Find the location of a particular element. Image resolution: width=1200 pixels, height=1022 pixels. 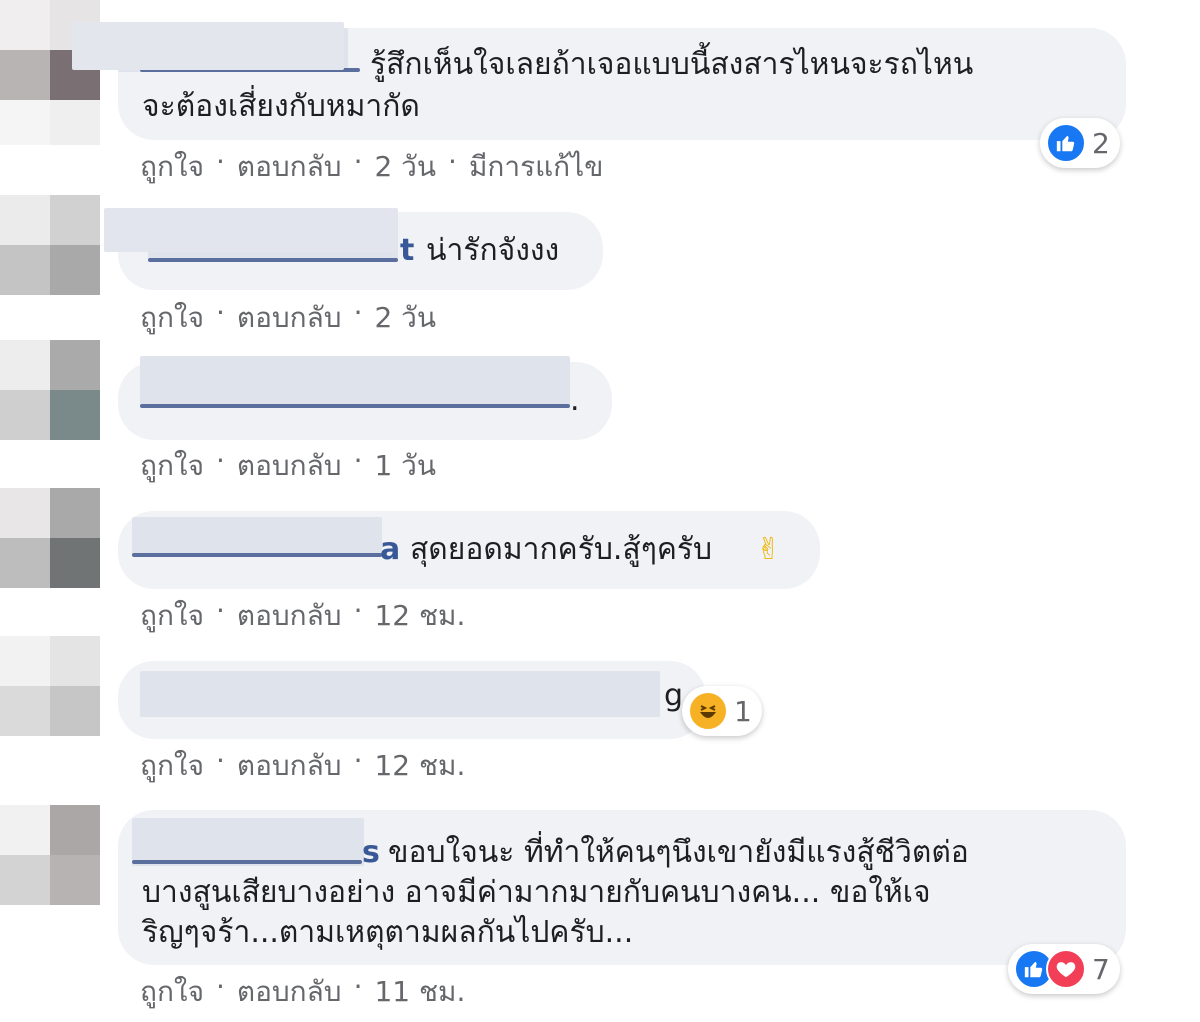

comment-actions: ถูกใจ · ตอบกลับ · 2 วัน · มีการแก้ไข is located at coordinates (371, 167).